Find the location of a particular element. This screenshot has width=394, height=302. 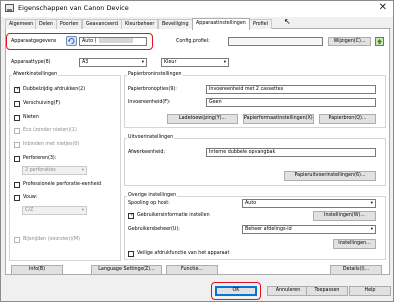

secure-print-label: Veilige afdrukfunctie van het apparaat is located at coordinates (183, 253).